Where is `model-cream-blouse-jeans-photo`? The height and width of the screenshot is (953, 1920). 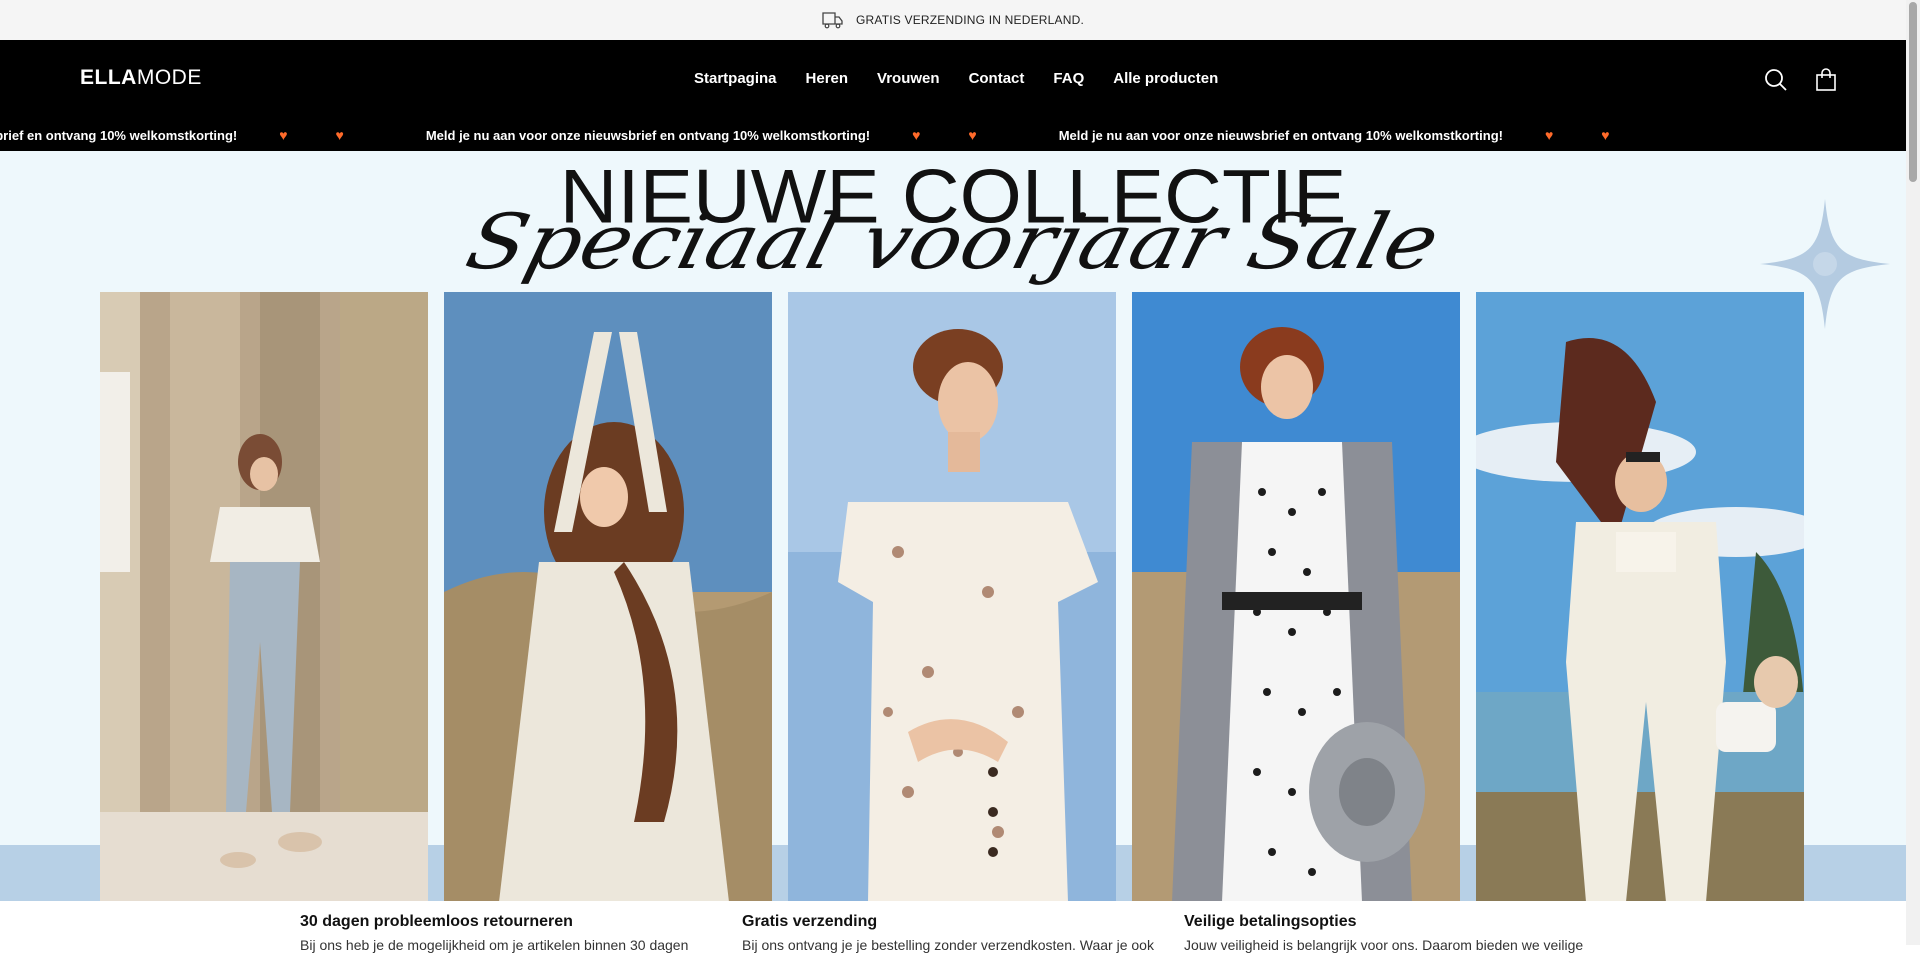
model-cream-blouse-jeans-photo is located at coordinates (264, 596).